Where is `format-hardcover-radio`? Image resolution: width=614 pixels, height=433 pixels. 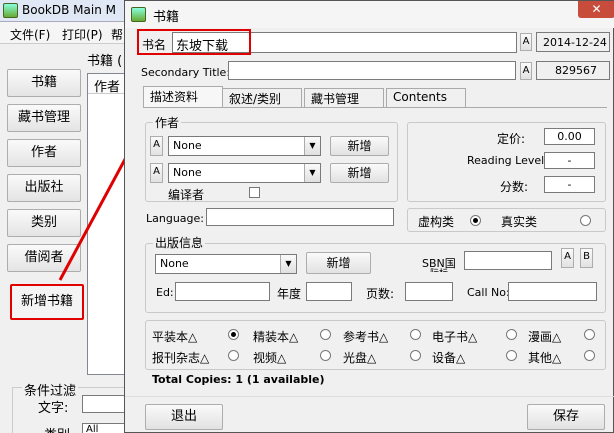
format-hardcover-radio is located at coordinates (325, 334).